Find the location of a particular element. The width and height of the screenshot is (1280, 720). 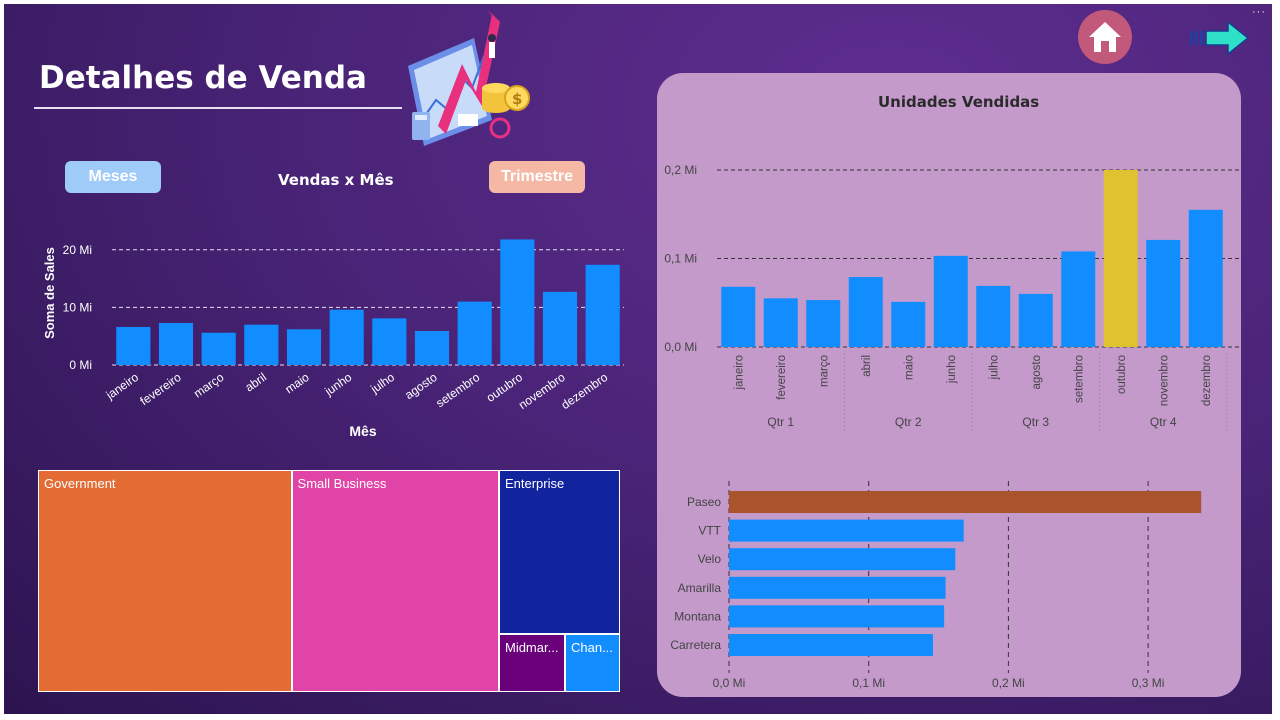

x-tick-label: 0,0 Mi is located at coordinates (729, 683).